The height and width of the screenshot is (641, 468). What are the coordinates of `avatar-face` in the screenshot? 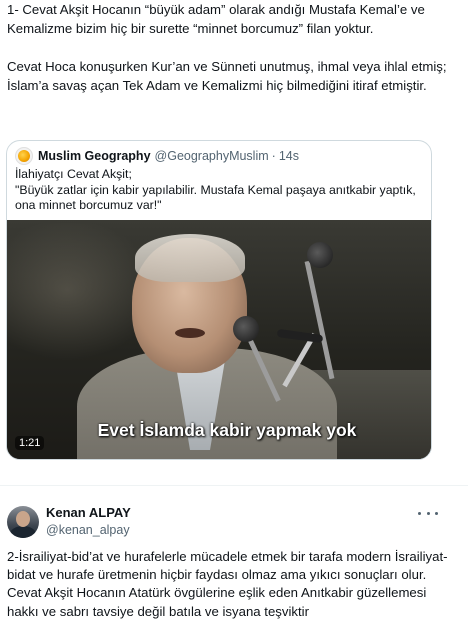 It's located at (23, 519).